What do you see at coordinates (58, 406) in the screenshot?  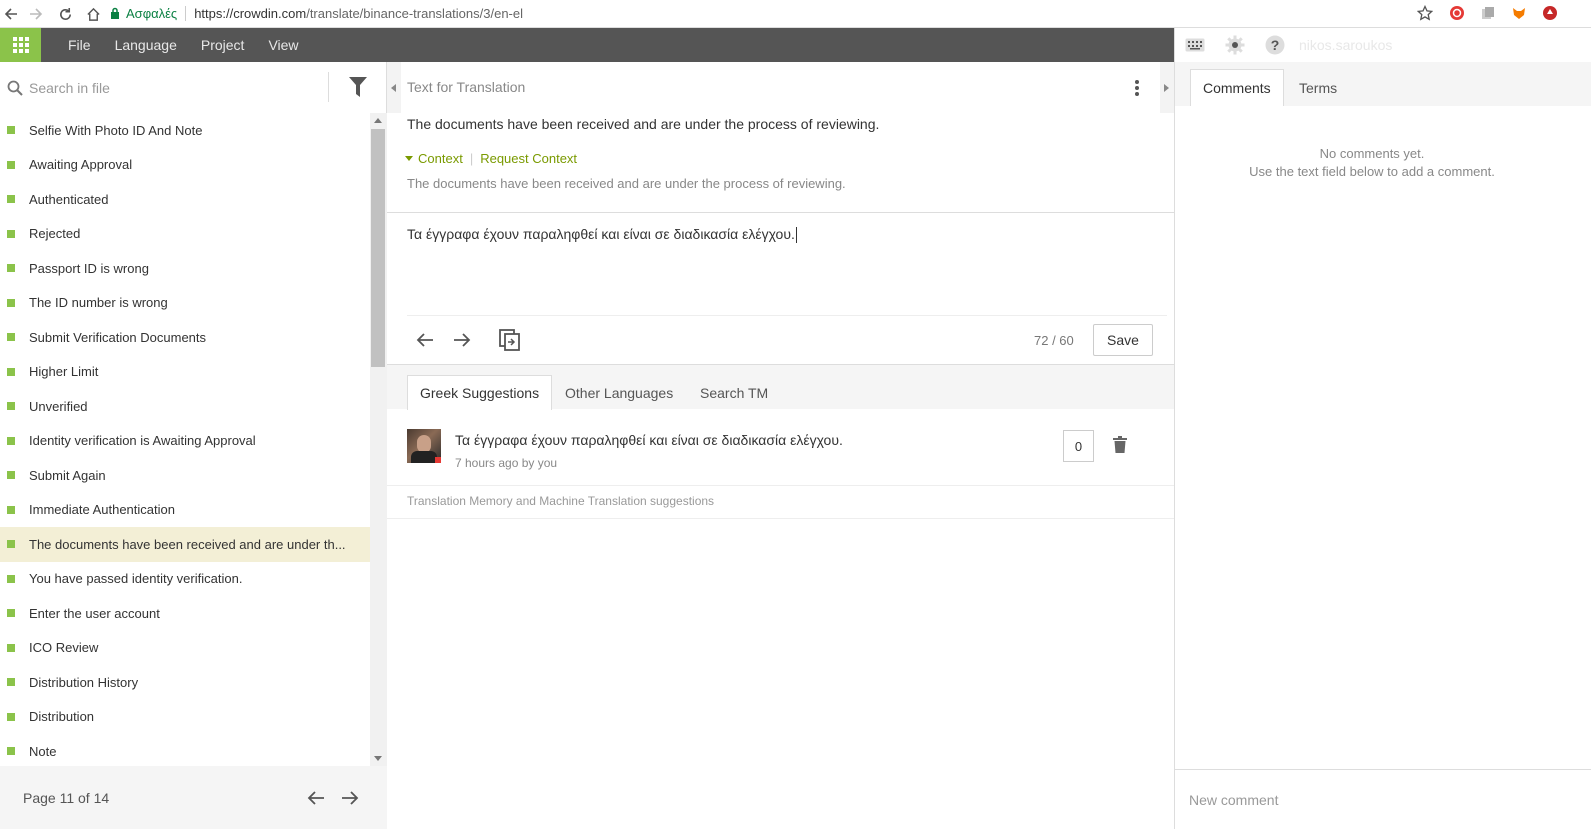 I see `list-item-label: Unverified` at bounding box center [58, 406].